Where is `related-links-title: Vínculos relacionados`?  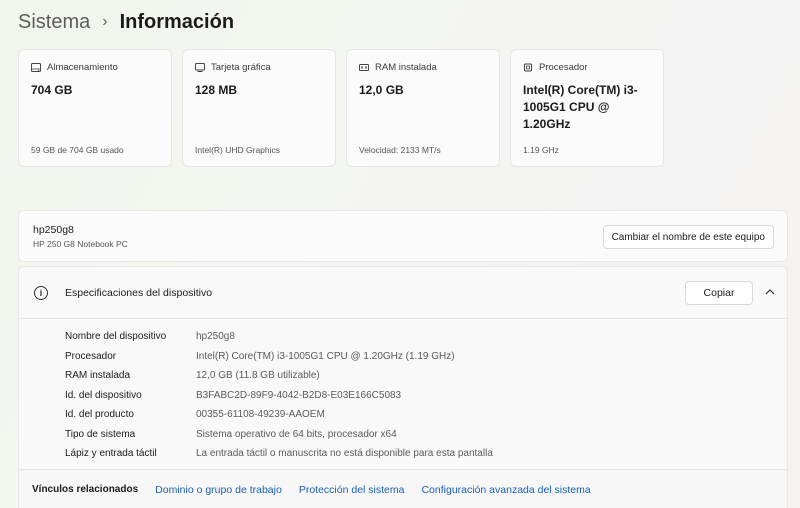 related-links-title: Vínculos relacionados is located at coordinates (85, 489).